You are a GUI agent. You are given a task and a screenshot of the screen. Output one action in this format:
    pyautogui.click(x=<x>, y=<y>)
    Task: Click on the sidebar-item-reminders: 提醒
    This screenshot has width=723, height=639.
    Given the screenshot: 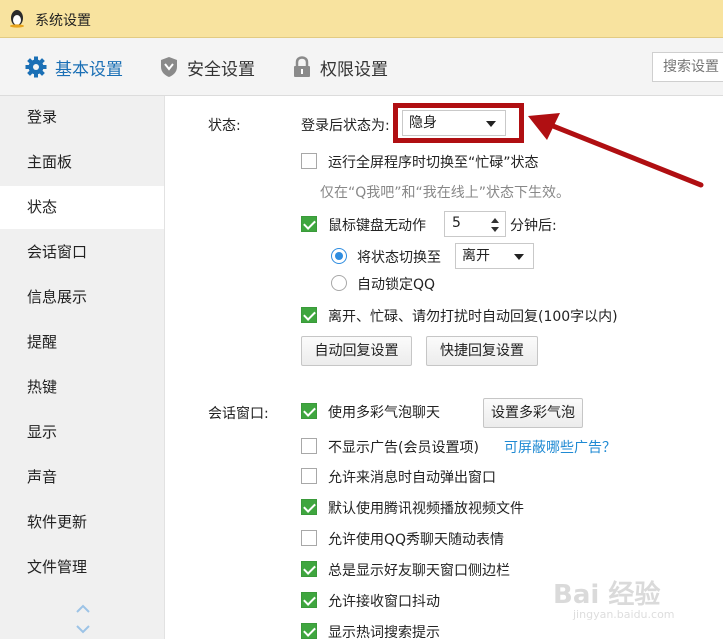 What is the action you would take?
    pyautogui.click(x=82, y=342)
    